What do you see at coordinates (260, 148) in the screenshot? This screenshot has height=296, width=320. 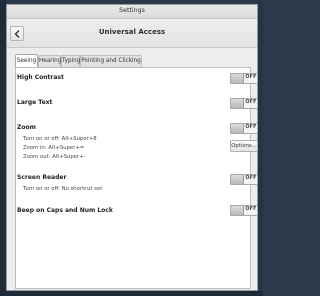 I see `desktop-background-right` at bounding box center [260, 148].